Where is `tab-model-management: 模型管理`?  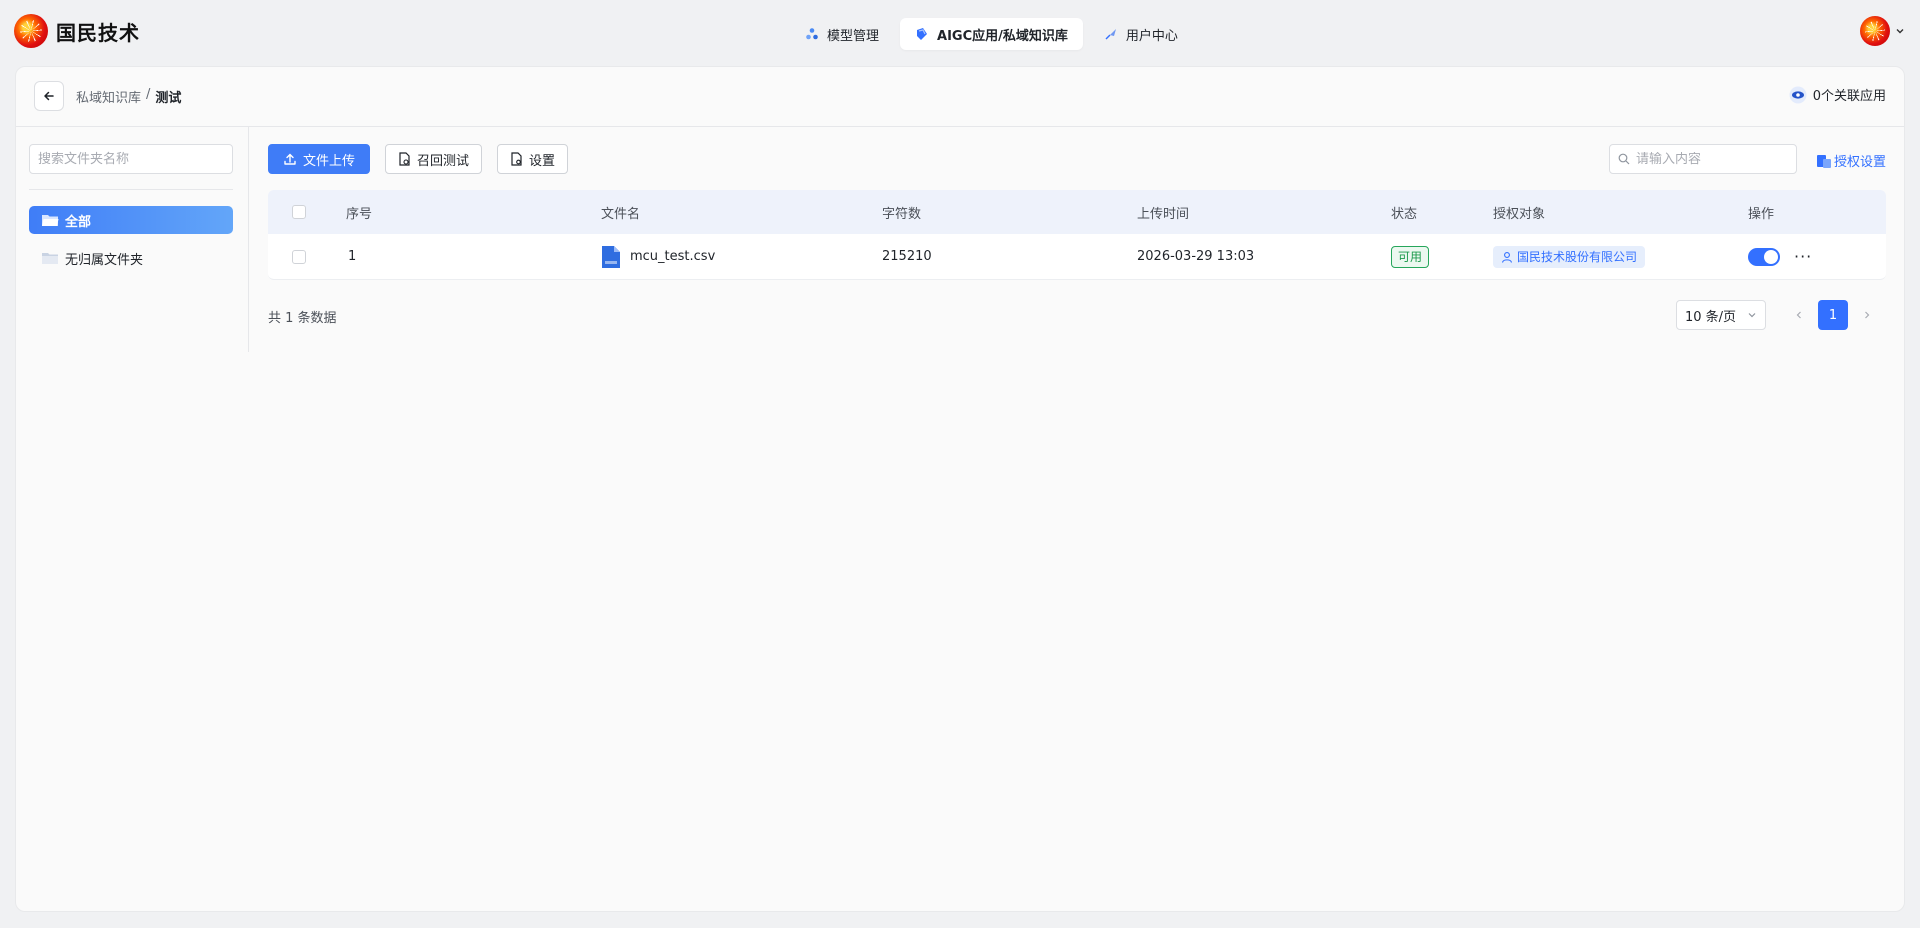
tab-model-management: 模型管理 is located at coordinates (842, 34).